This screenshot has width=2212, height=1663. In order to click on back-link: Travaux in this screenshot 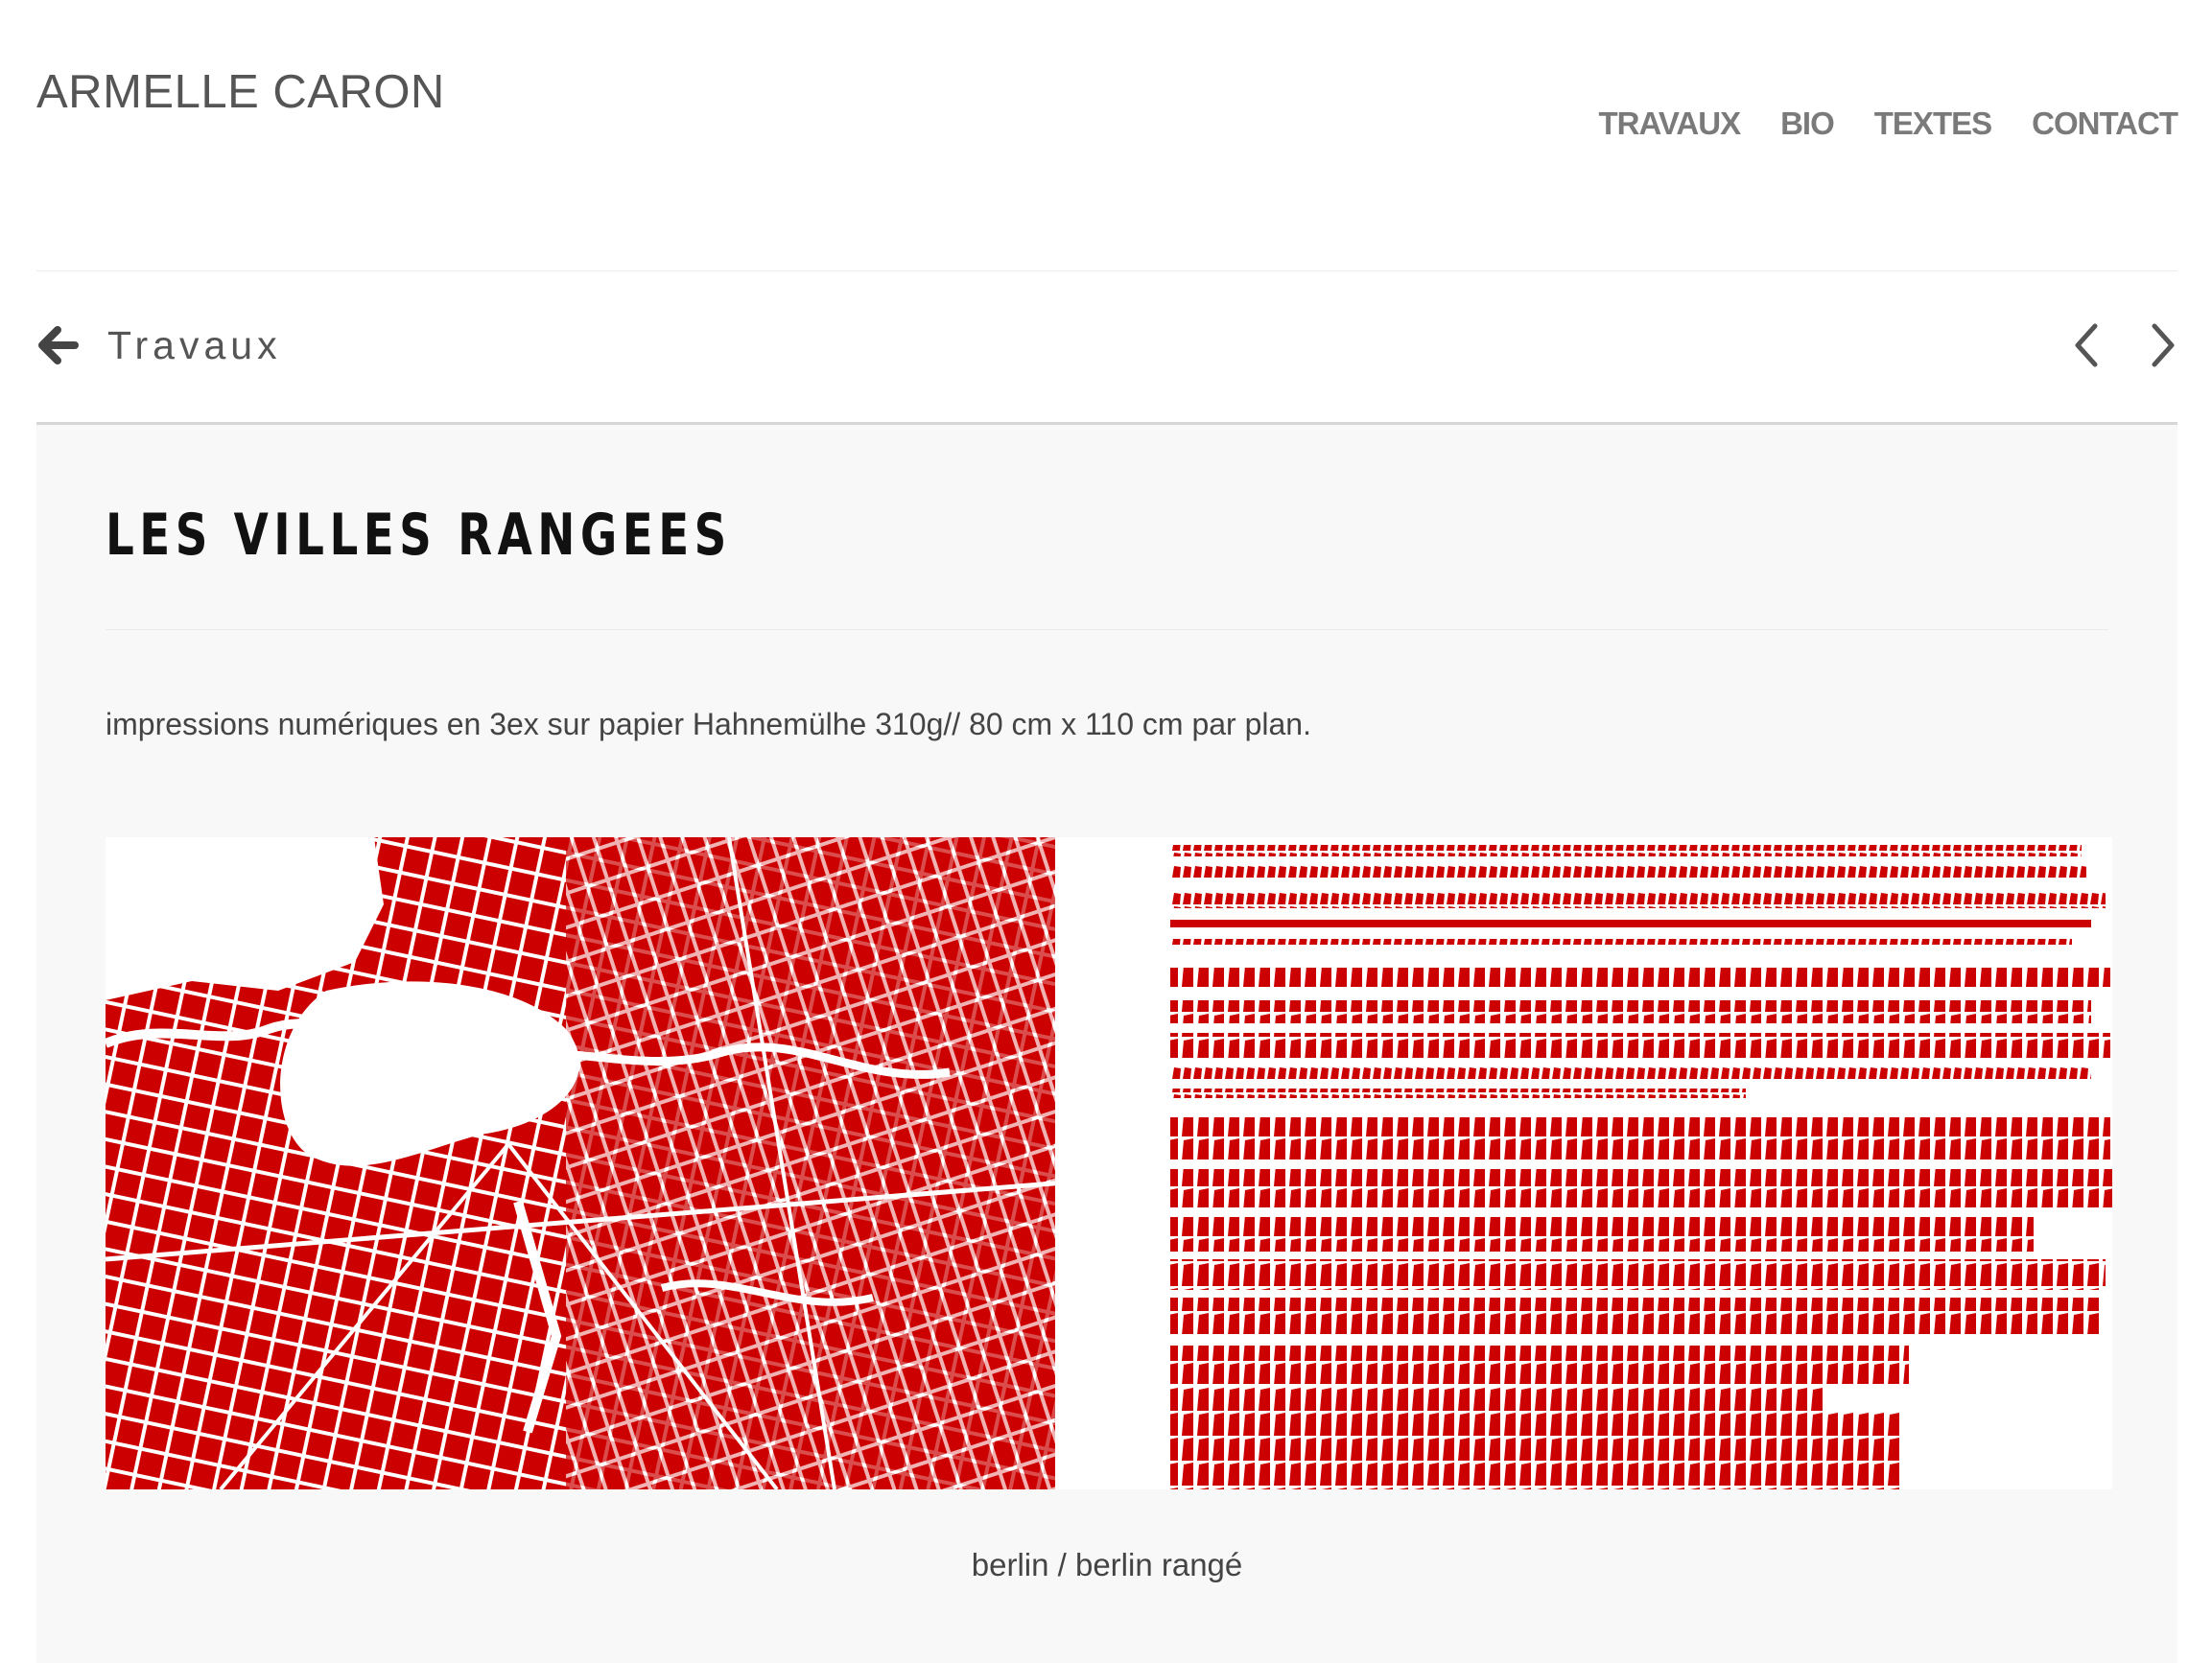, I will do `click(159, 345)`.